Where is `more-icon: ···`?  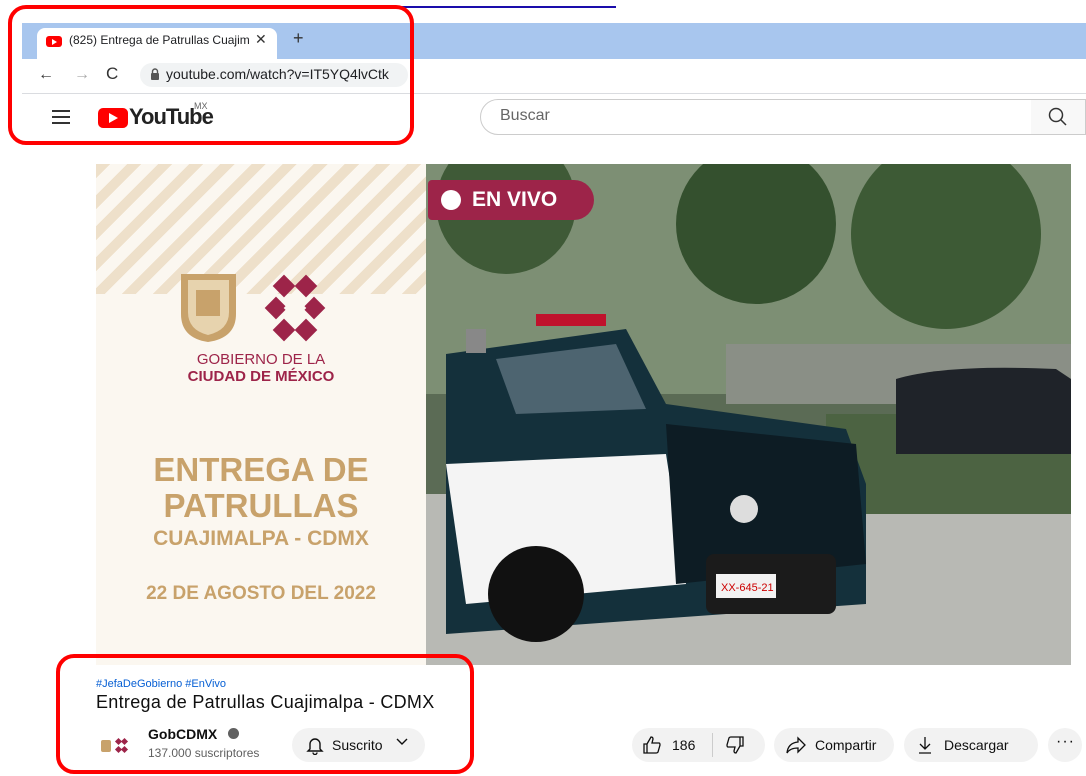 more-icon: ··· is located at coordinates (1065, 741).